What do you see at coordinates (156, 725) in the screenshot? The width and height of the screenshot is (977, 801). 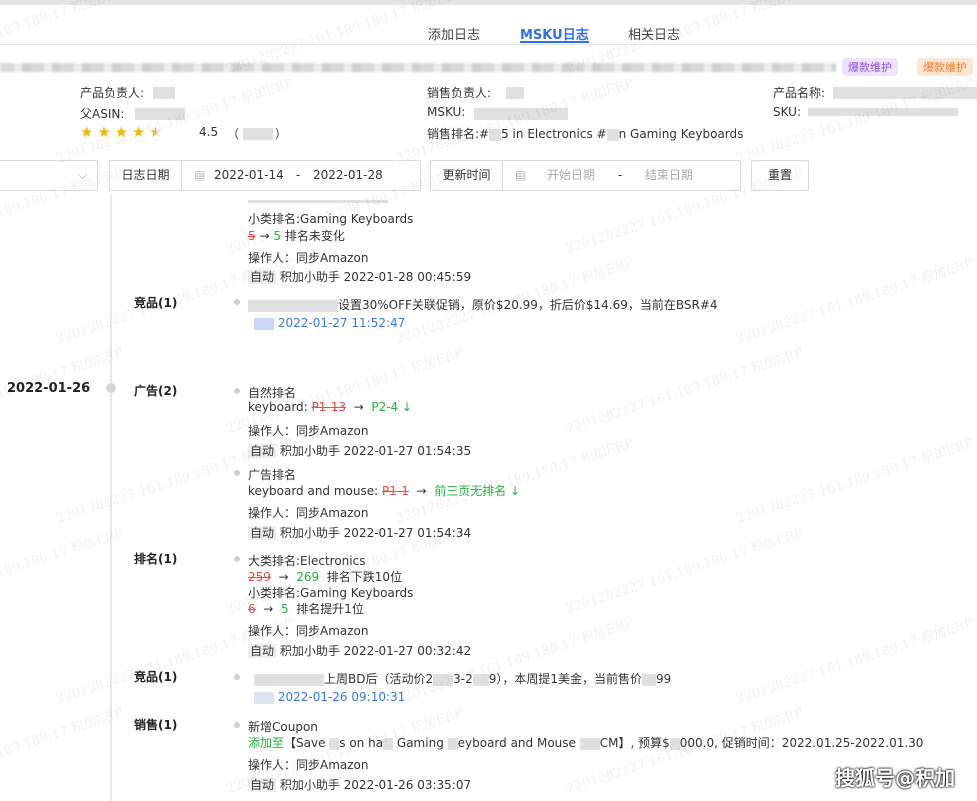 I see `category-sales: 销售(1)` at bounding box center [156, 725].